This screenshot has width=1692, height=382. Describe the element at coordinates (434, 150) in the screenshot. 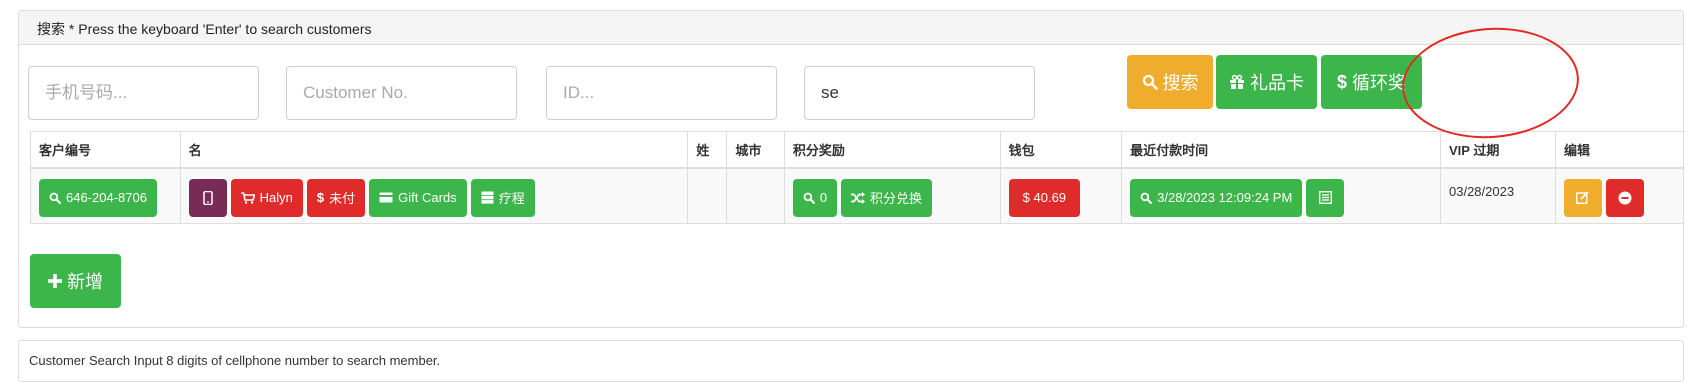

I see `header-first-name: 名` at that location.